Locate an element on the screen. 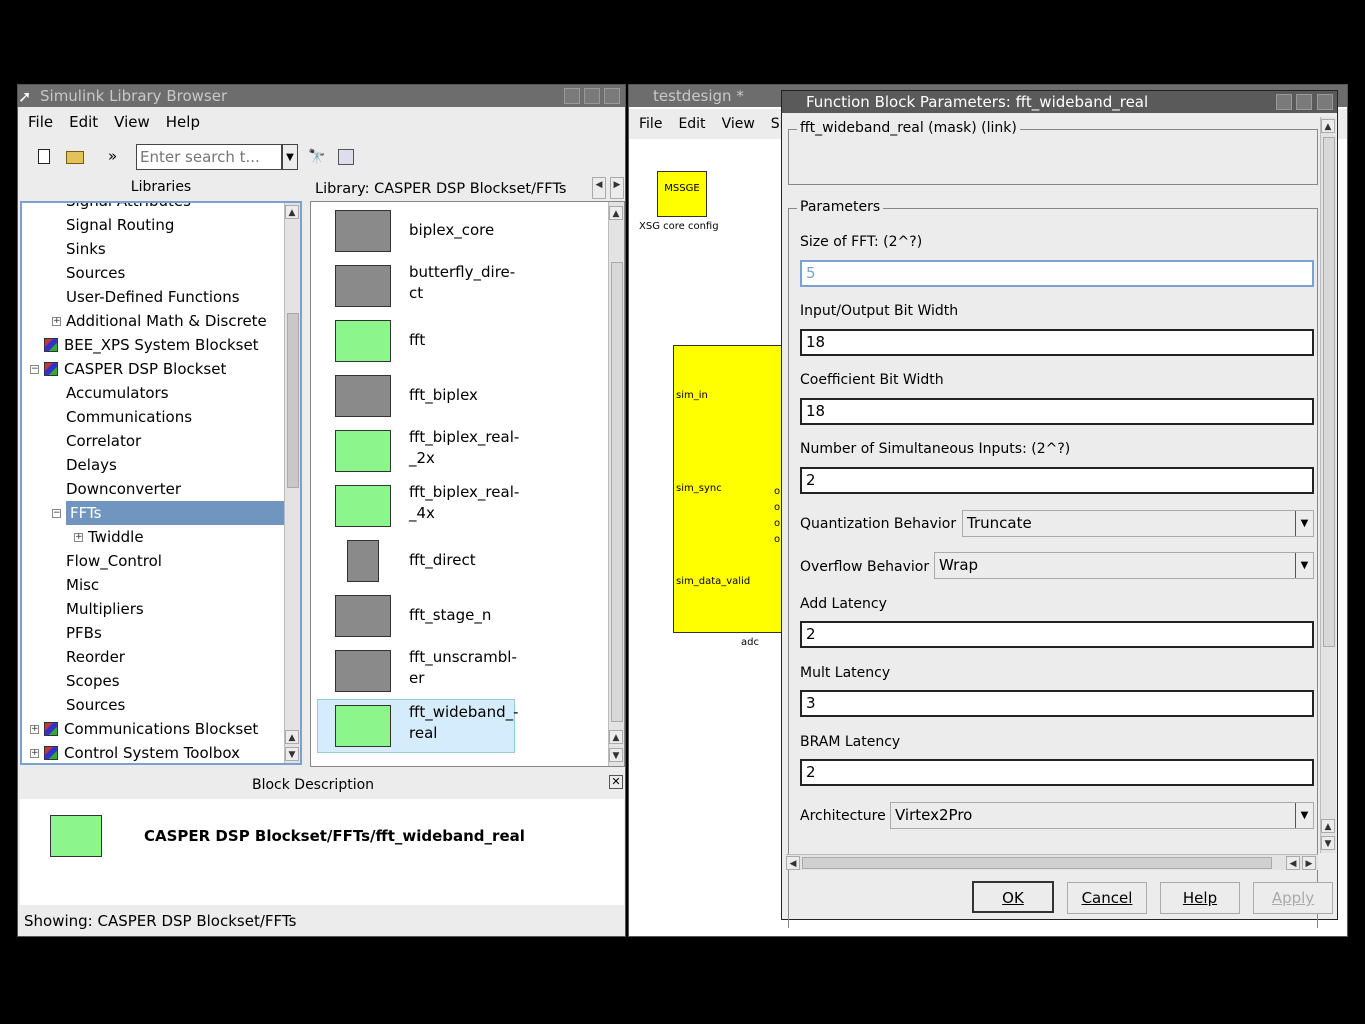 The height and width of the screenshot is (1024, 1365). tree-item: Sinks is located at coordinates (86, 249).